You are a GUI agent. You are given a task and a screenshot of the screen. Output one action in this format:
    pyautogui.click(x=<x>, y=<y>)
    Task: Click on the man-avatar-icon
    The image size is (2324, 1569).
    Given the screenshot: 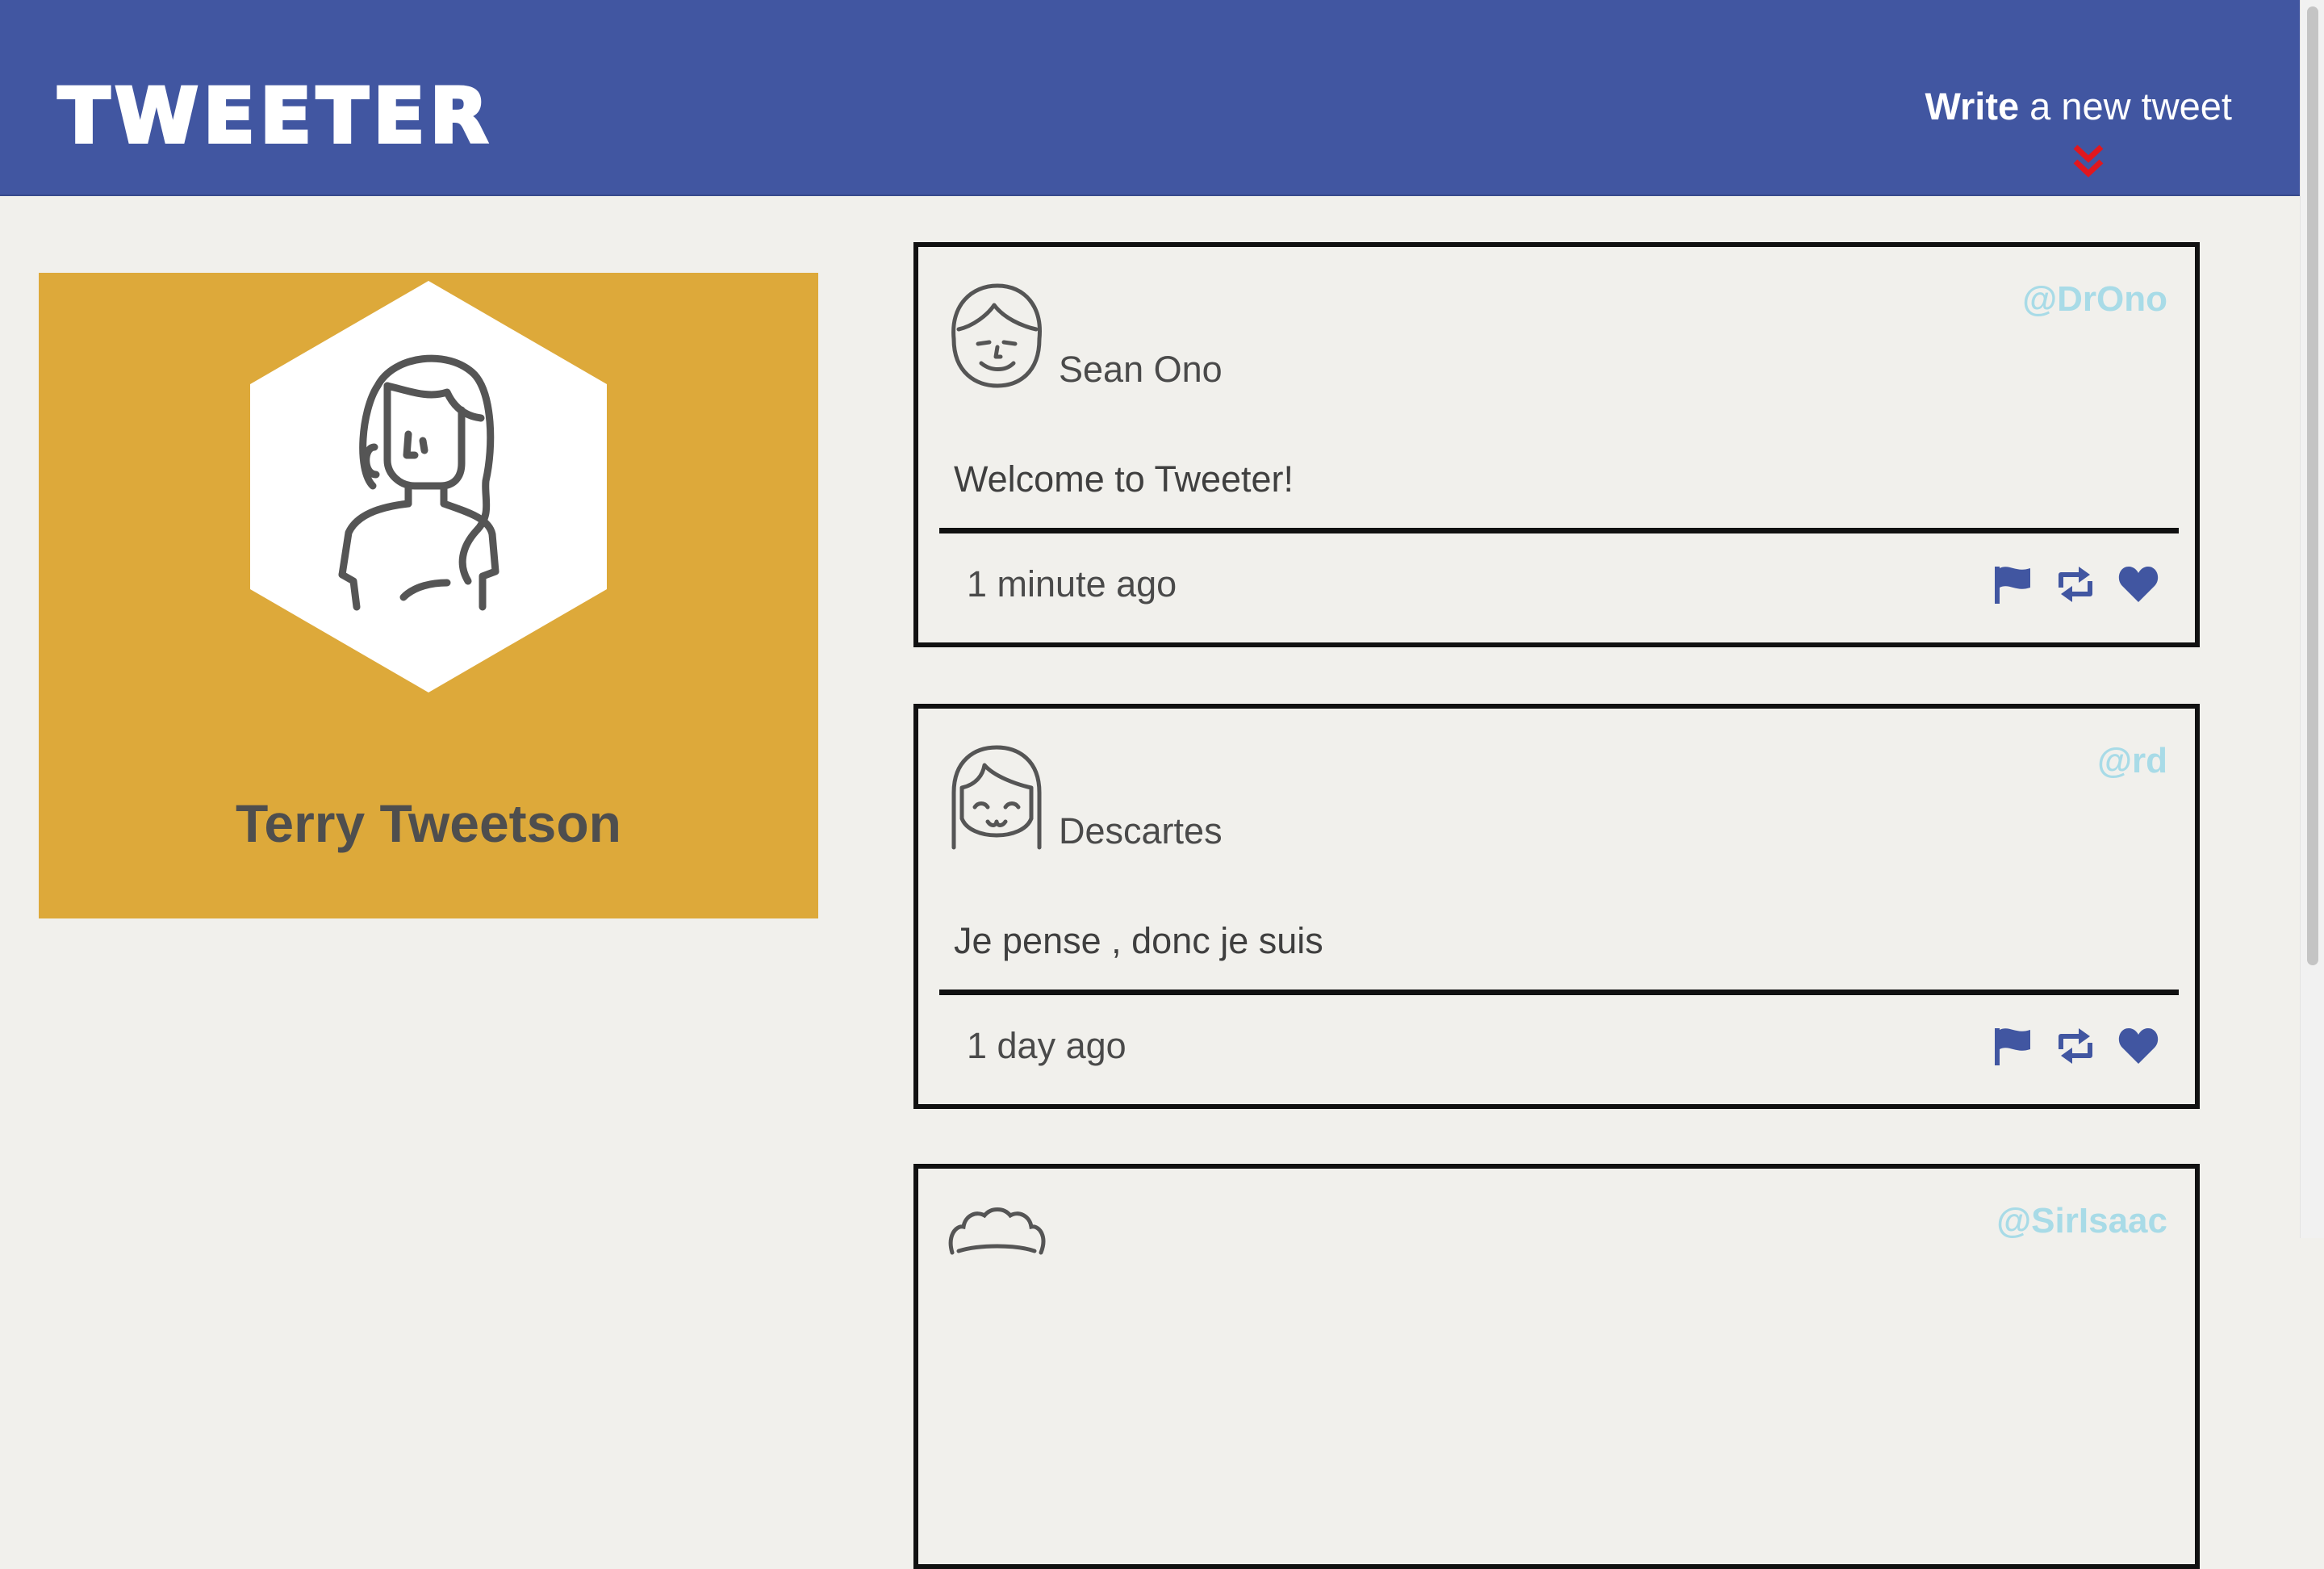 What is the action you would take?
    pyautogui.click(x=997, y=335)
    